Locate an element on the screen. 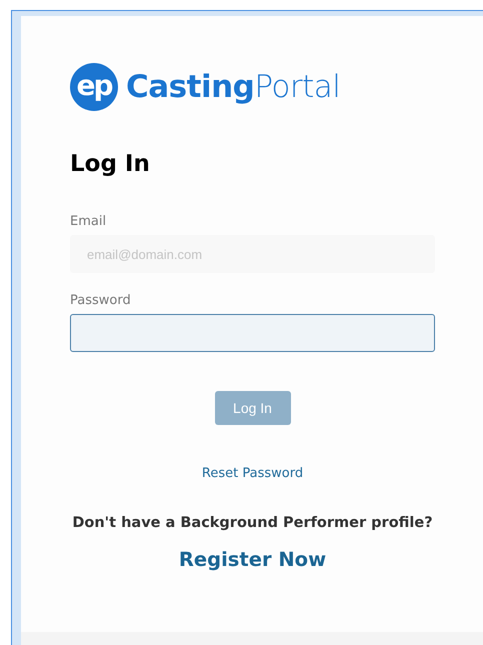 Image resolution: width=483 pixels, height=645 pixels. register-link: Register Now is located at coordinates (252, 559).